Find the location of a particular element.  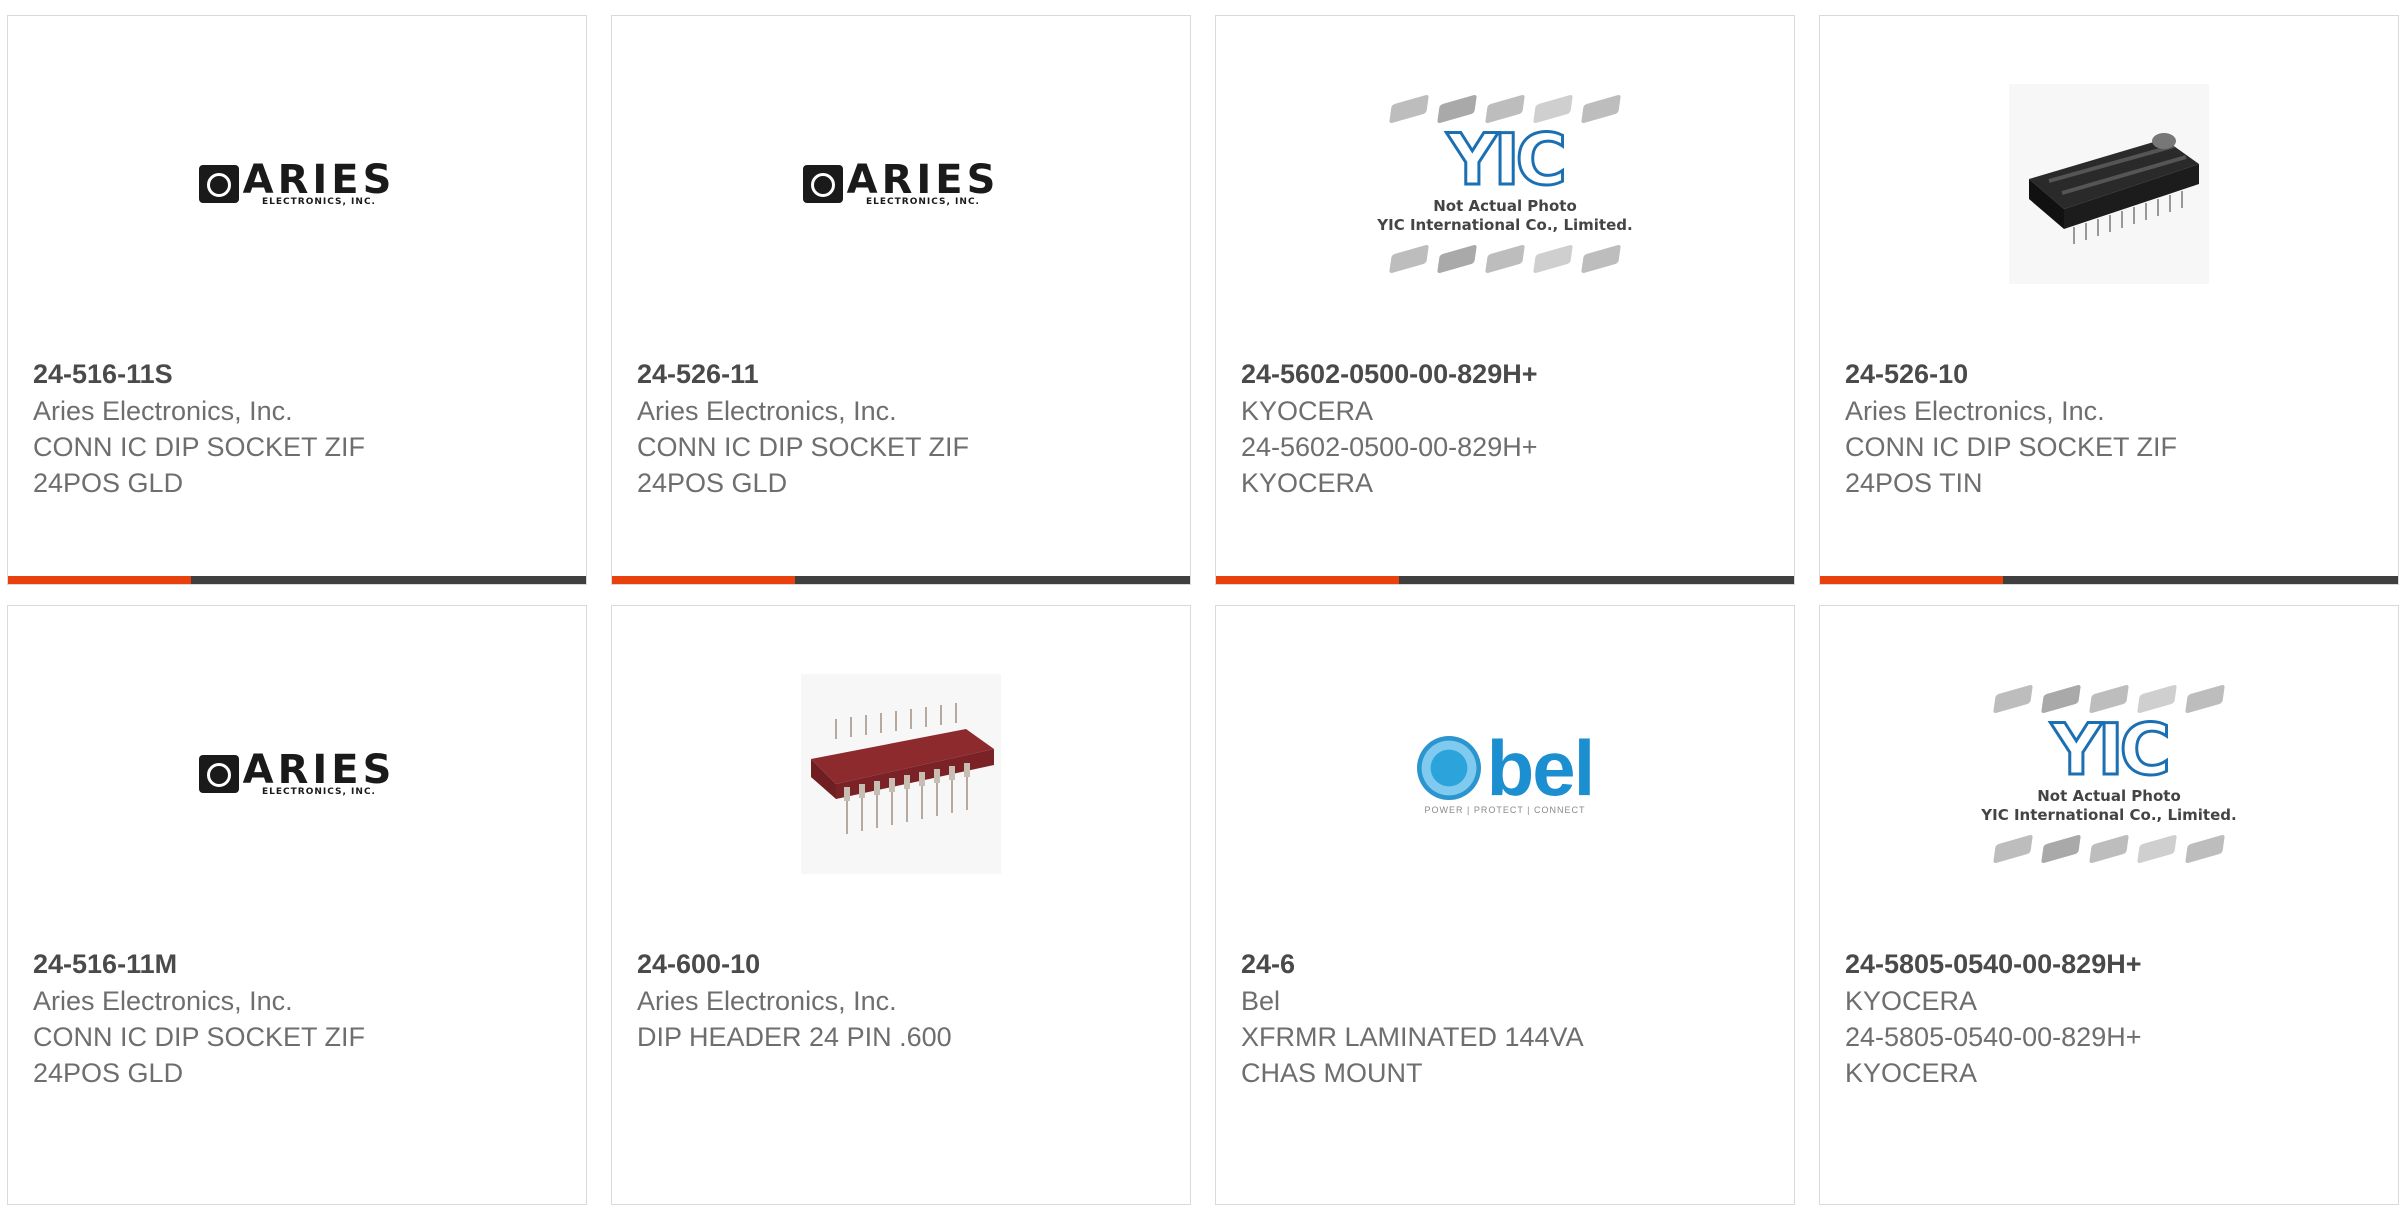

part-number-link: 24-516-11M is located at coordinates (299, 964).